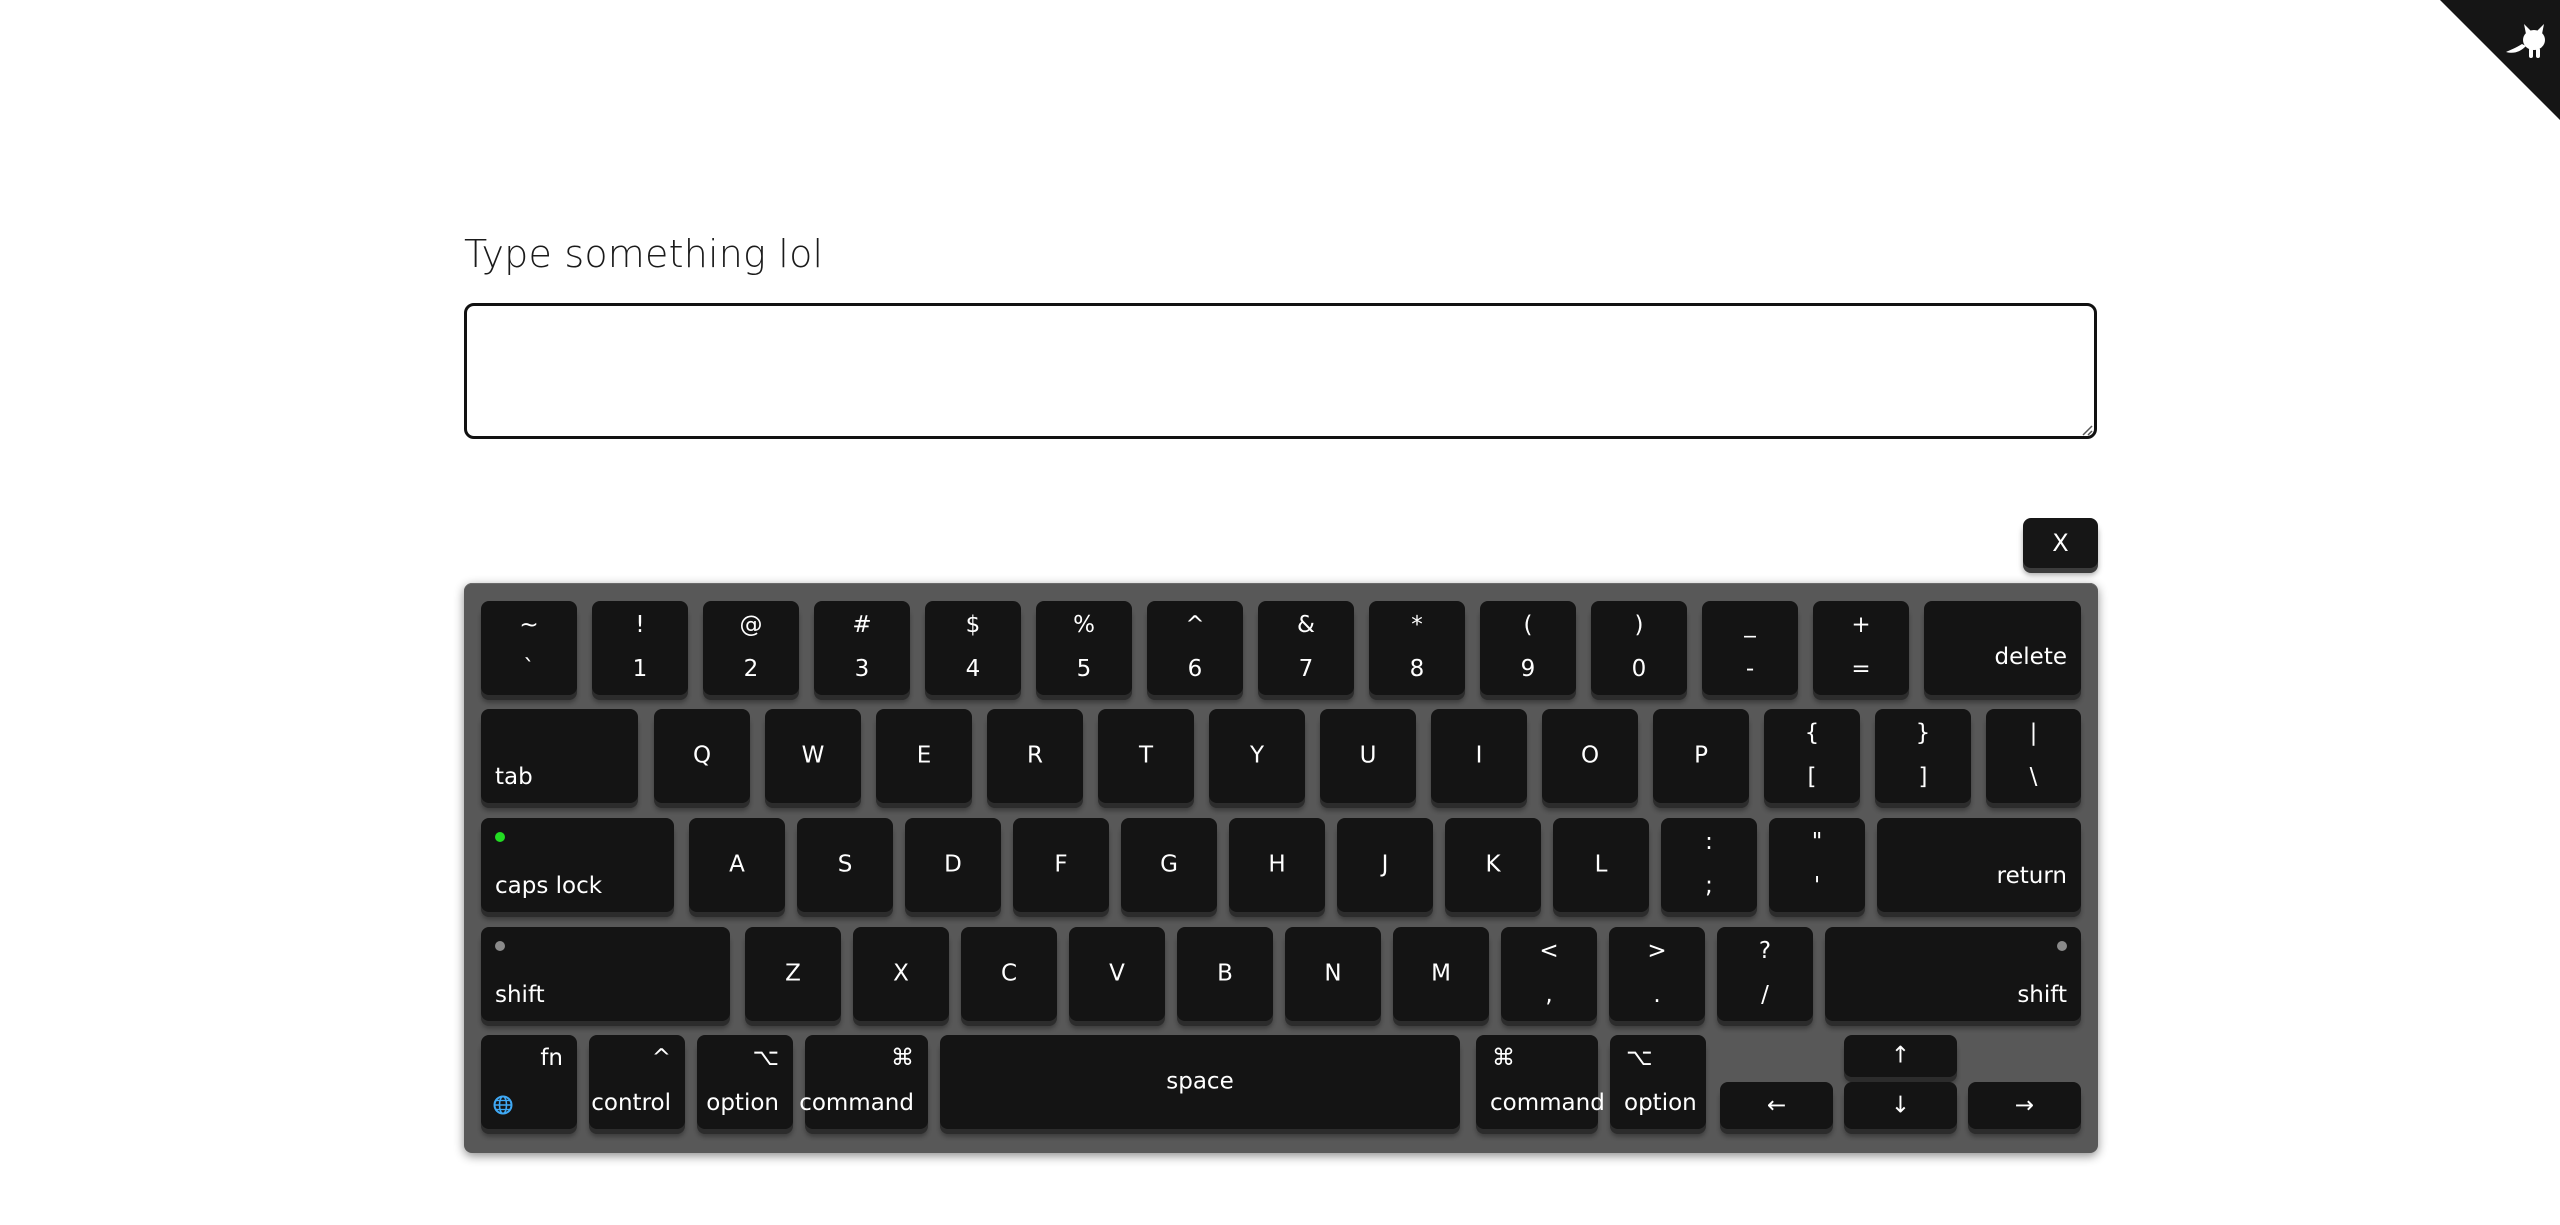 This screenshot has width=2560, height=1225. I want to click on resize-grip-icon, so click(2087, 430).